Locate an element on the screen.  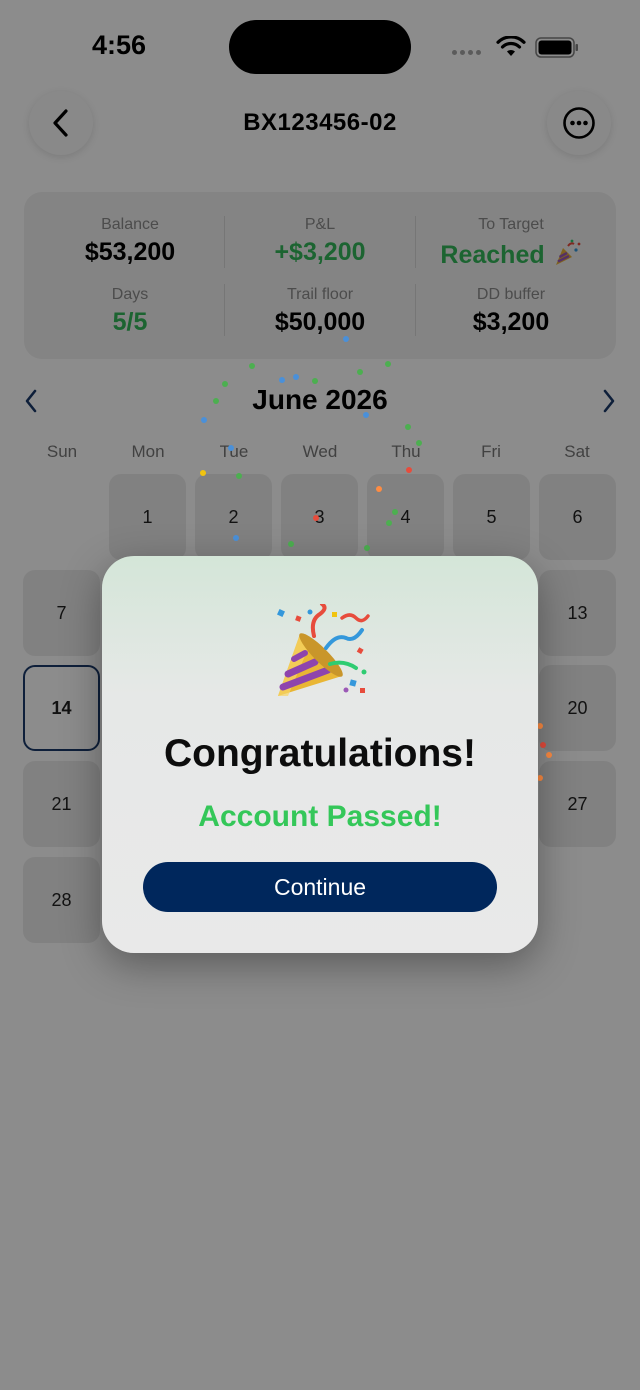
modal-title: Congratulations! is located at coordinates (320, 753).